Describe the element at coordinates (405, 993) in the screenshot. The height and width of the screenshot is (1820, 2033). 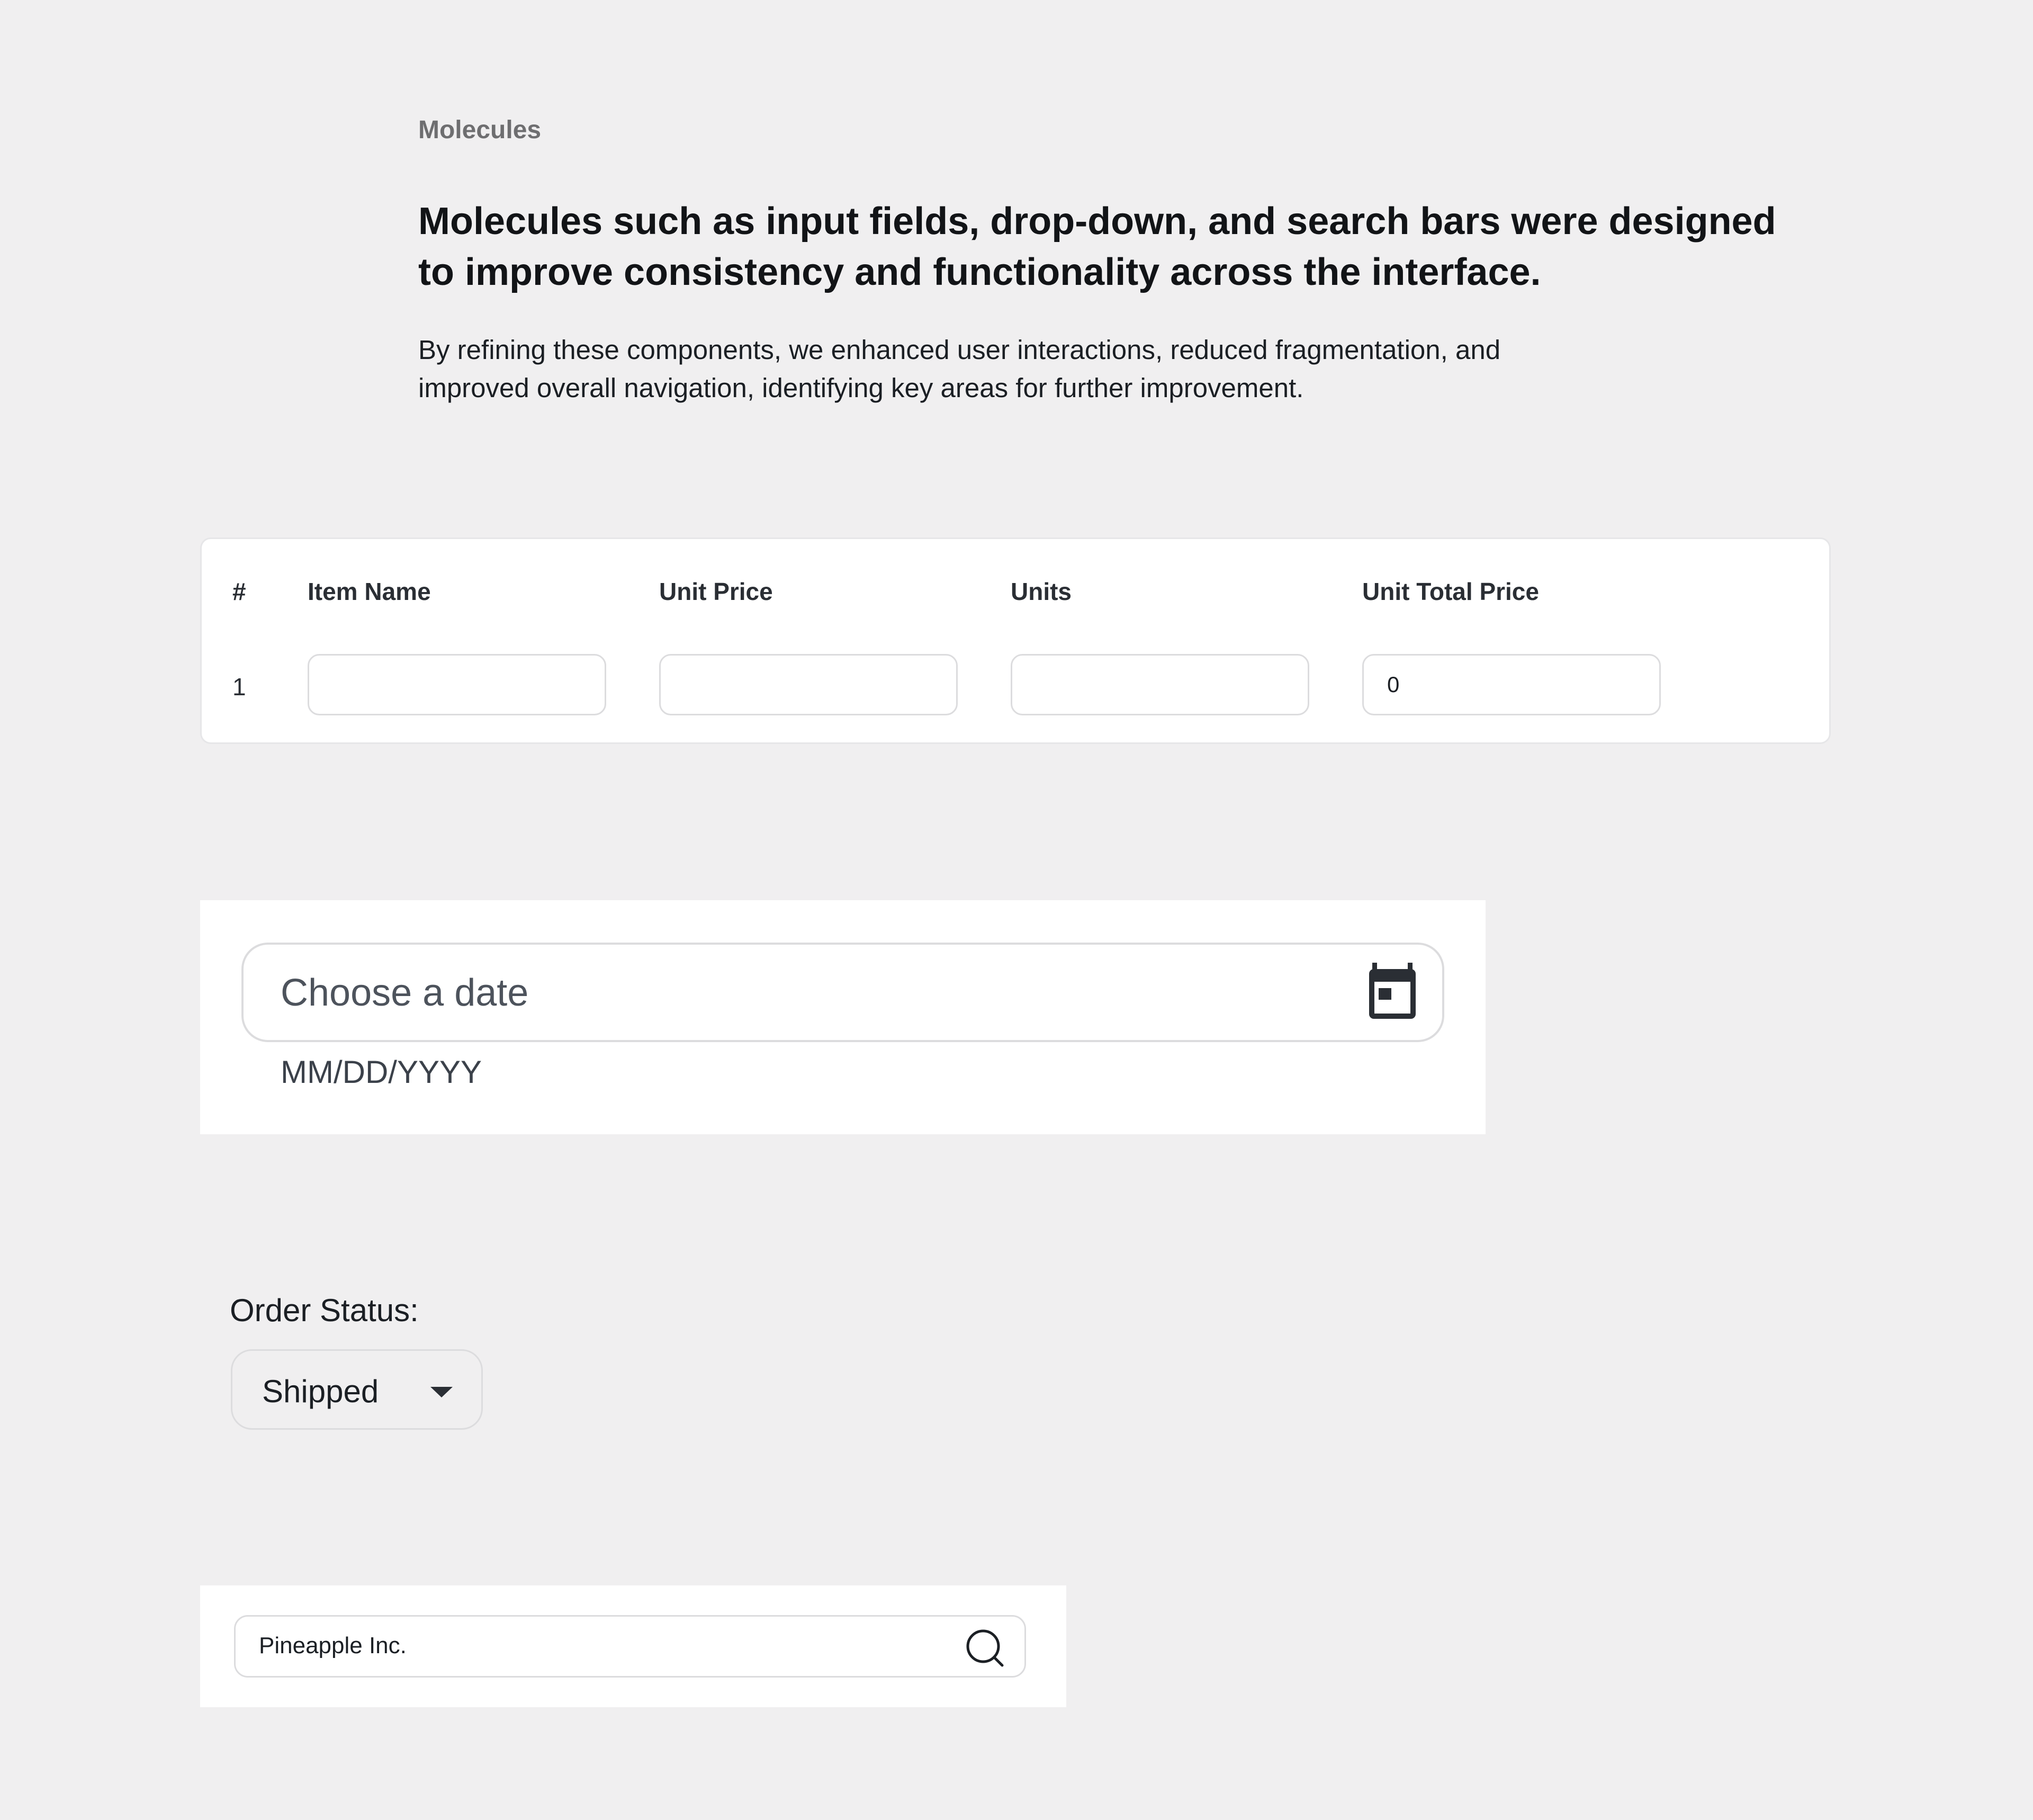
I see `date-placeholder: Choose a date` at that location.